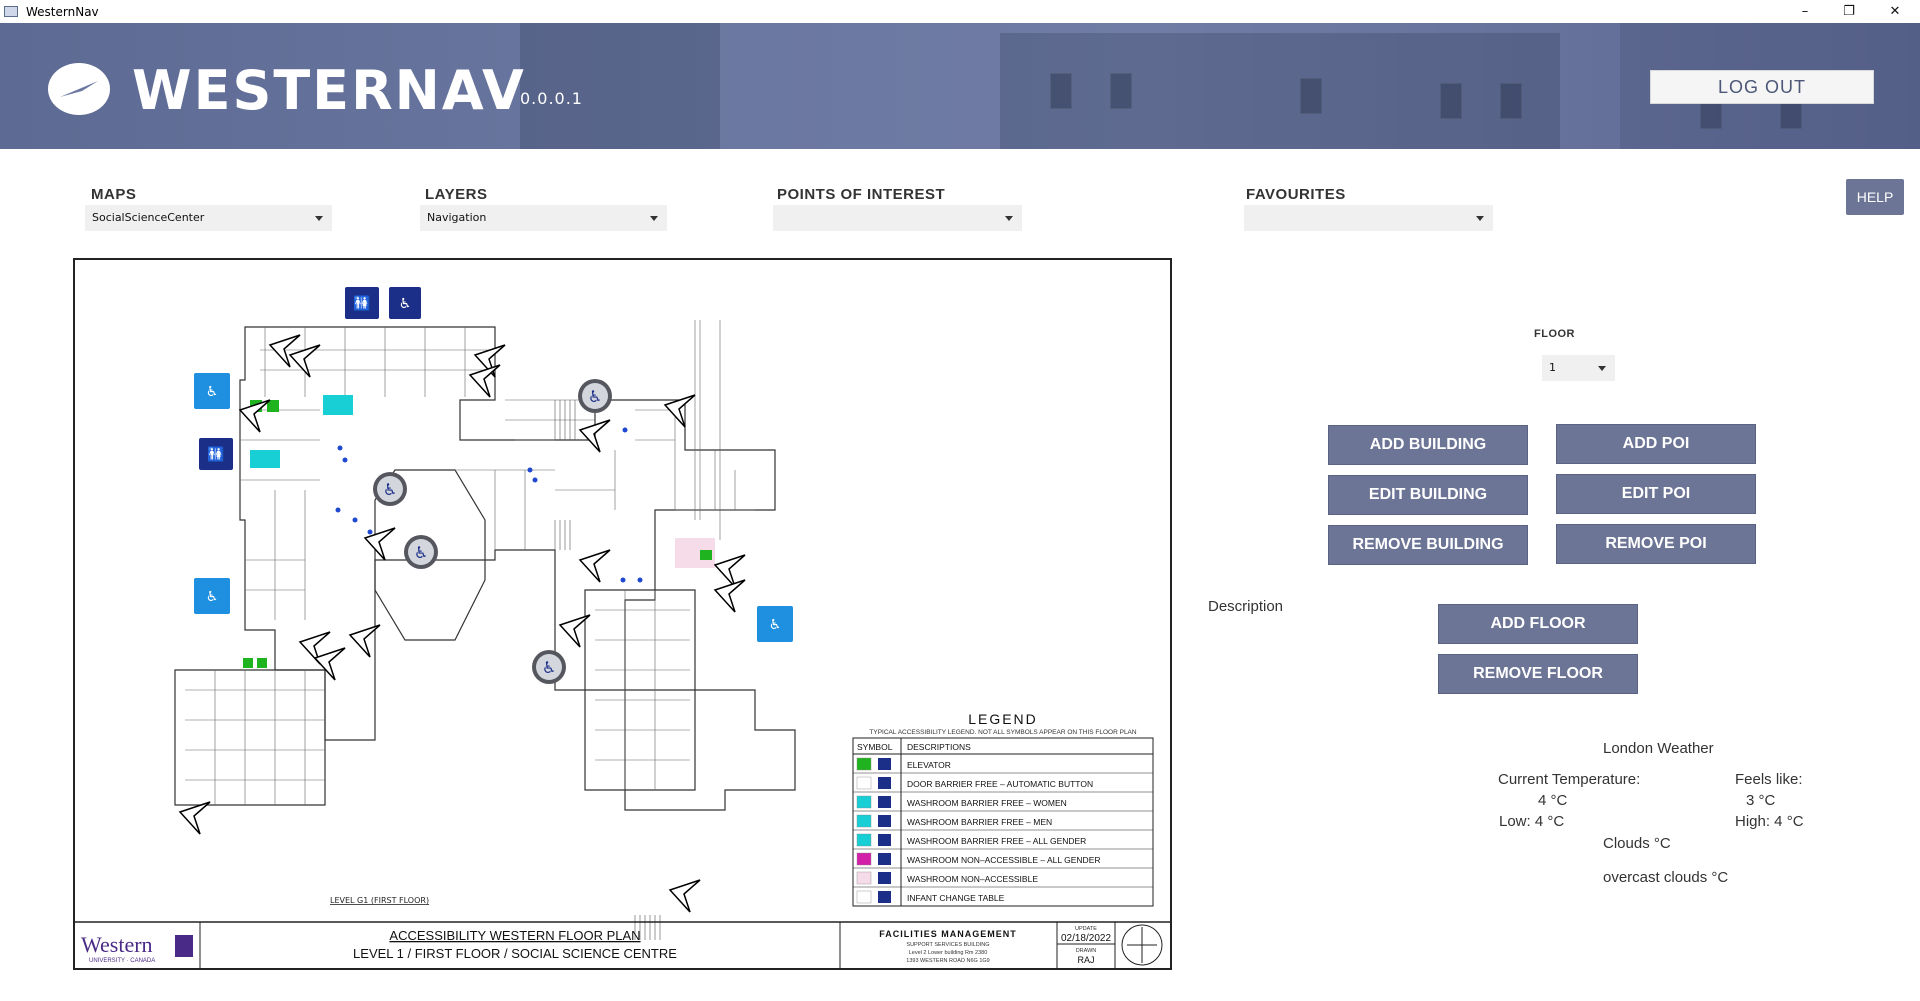 Image resolution: width=1920 pixels, height=1001 pixels. Describe the element at coordinates (1637, 843) in the screenshot. I see `clouds-text: Clouds °C` at that location.